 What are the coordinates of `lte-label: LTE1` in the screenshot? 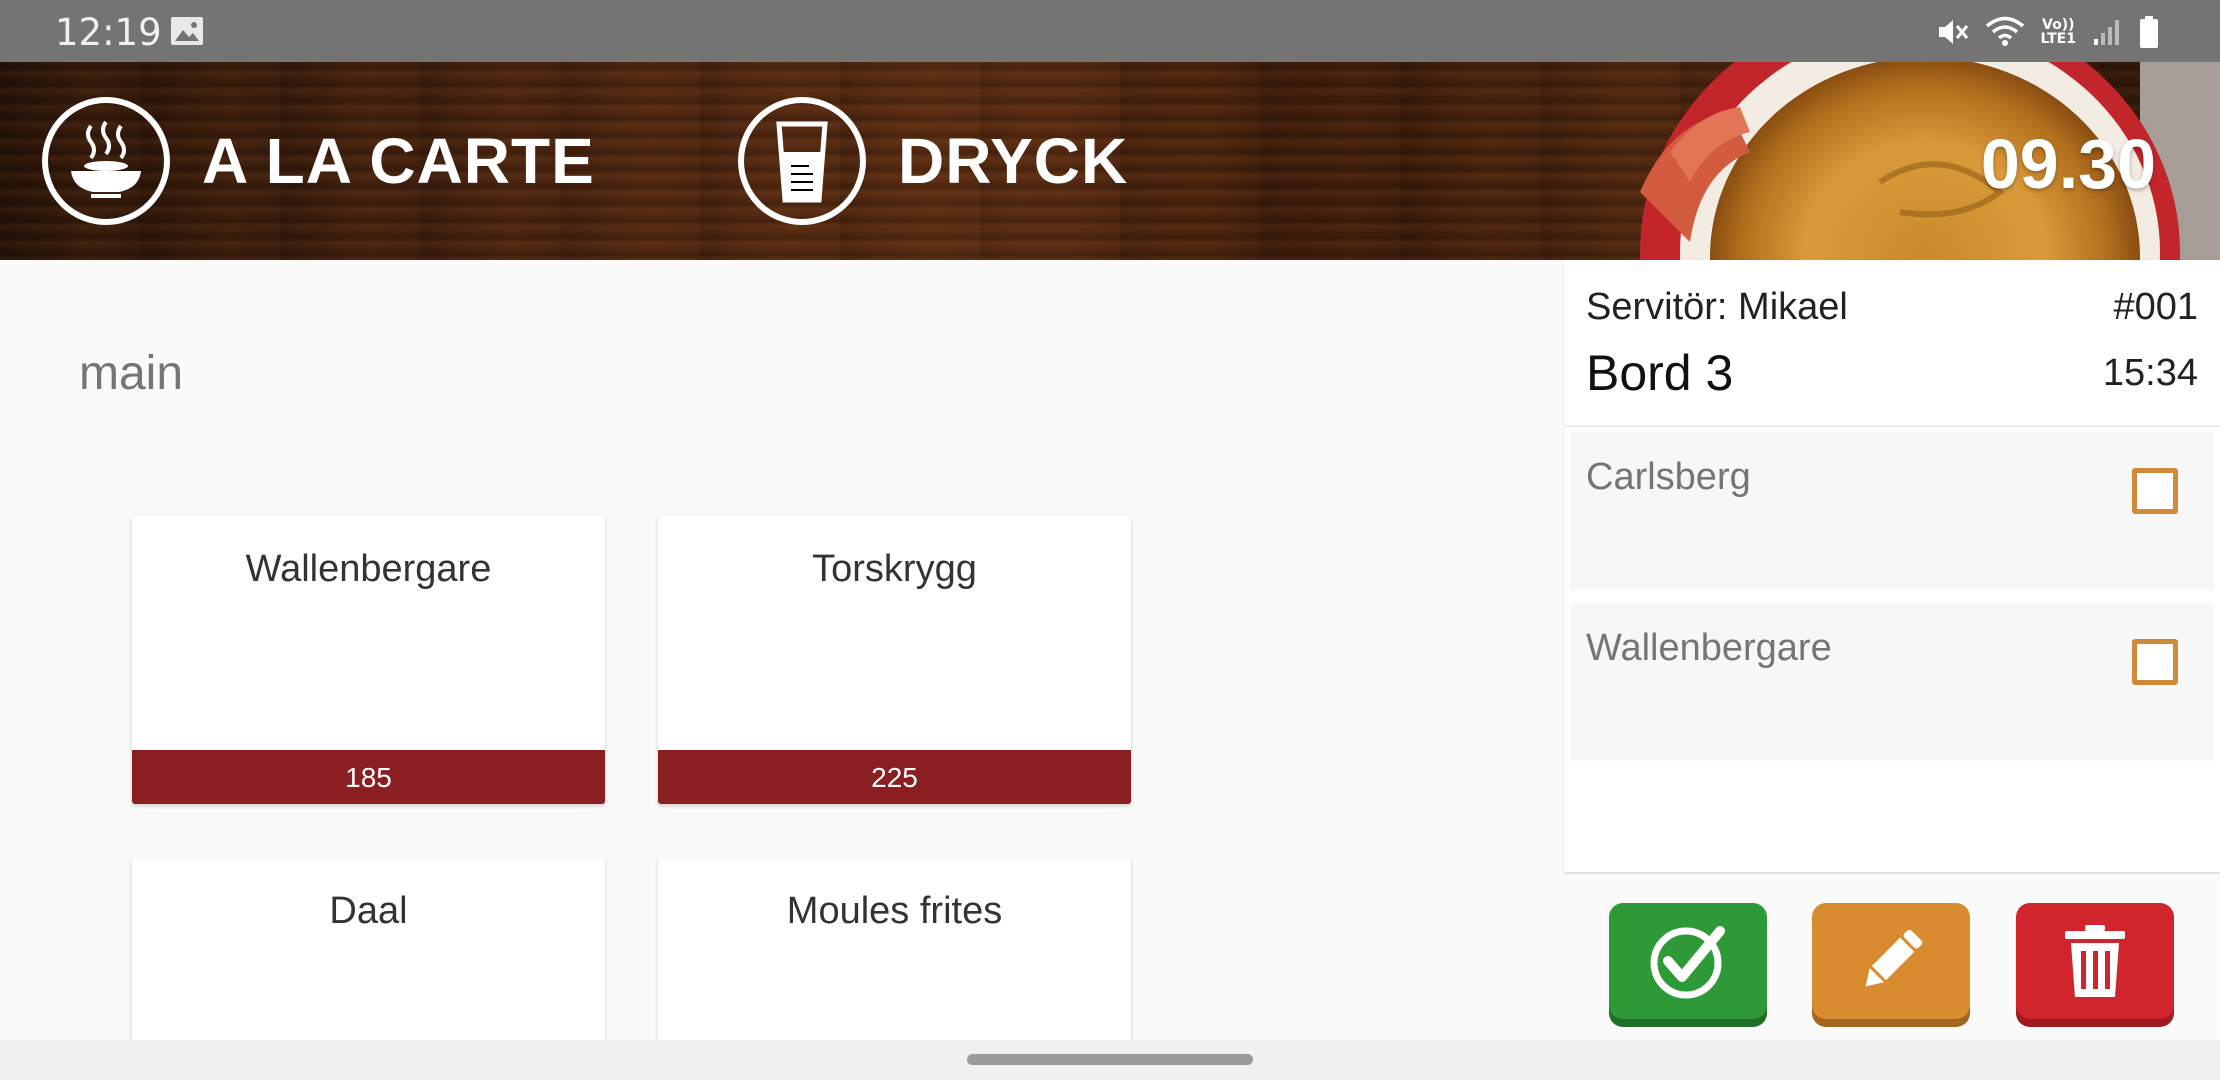 It's located at (2058, 39).